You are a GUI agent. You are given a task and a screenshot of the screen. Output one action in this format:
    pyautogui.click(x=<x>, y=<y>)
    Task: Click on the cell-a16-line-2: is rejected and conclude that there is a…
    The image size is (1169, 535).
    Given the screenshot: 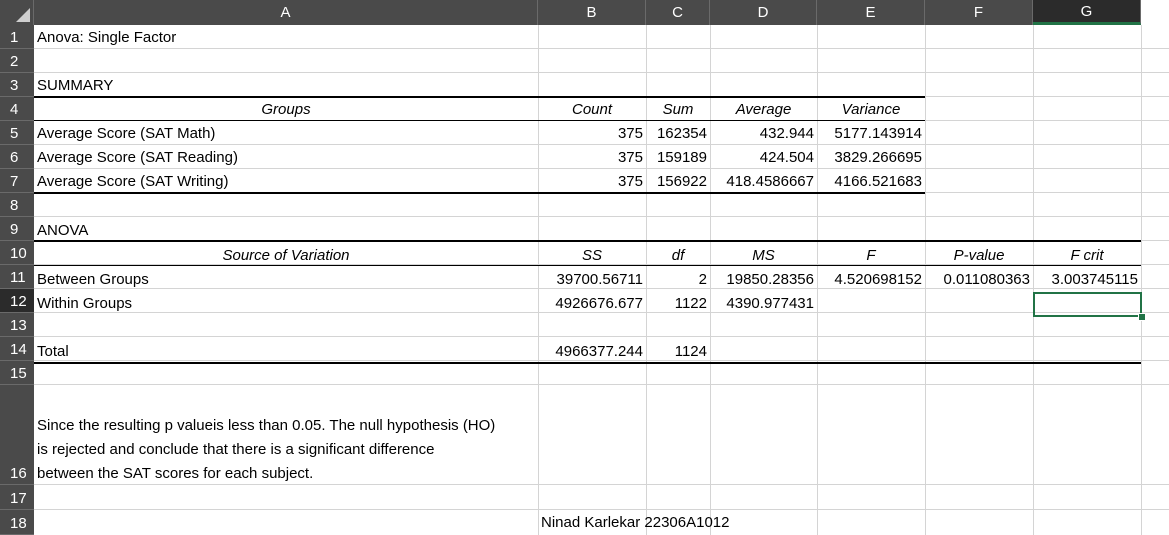 What is the action you would take?
    pyautogui.click(x=234, y=450)
    